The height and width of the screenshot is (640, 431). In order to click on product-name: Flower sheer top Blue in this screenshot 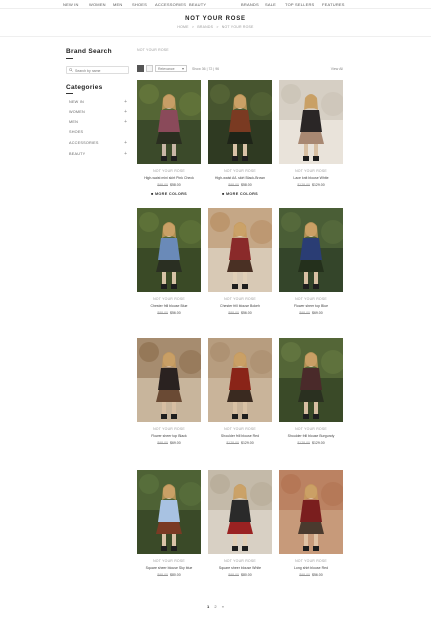, I will do `click(311, 306)`.